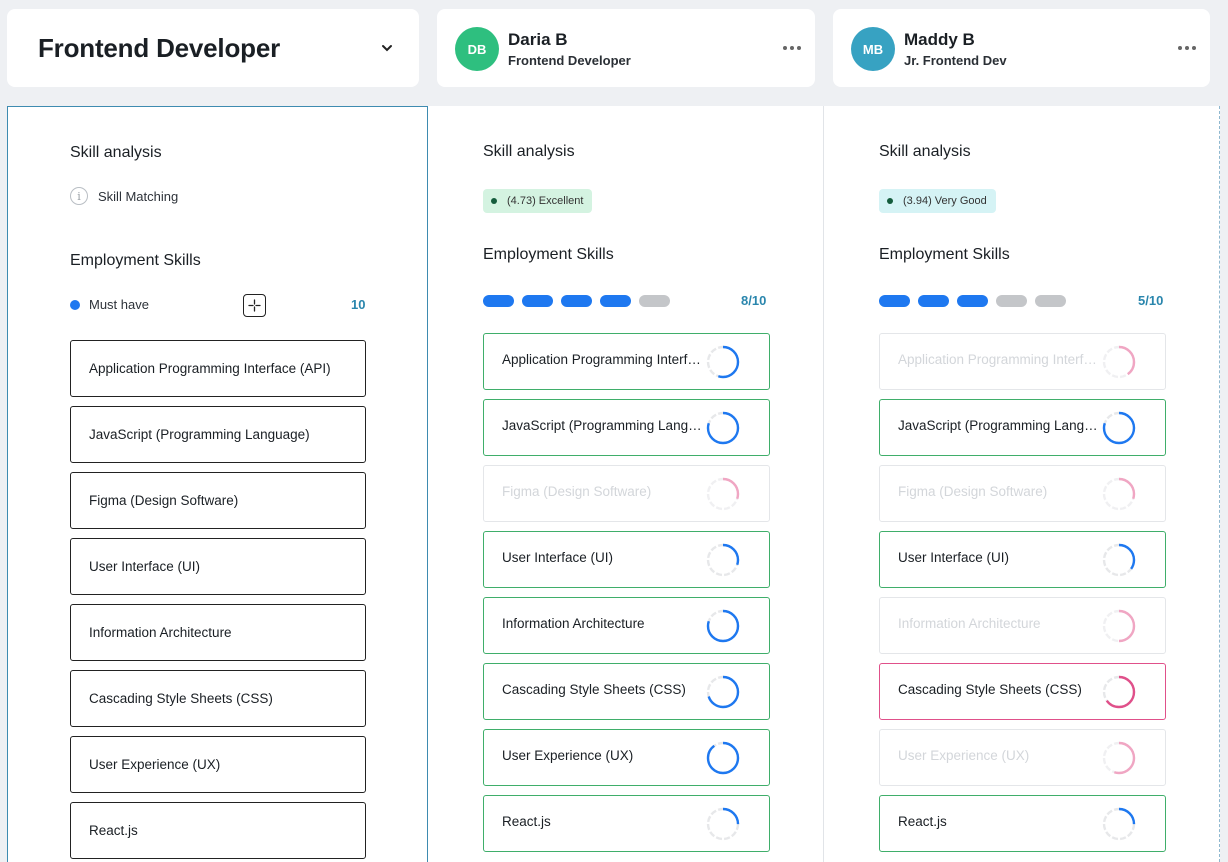 This screenshot has height=862, width=1228. I want to click on skill-label: JavaScript (Programming Language), so click(998, 425).